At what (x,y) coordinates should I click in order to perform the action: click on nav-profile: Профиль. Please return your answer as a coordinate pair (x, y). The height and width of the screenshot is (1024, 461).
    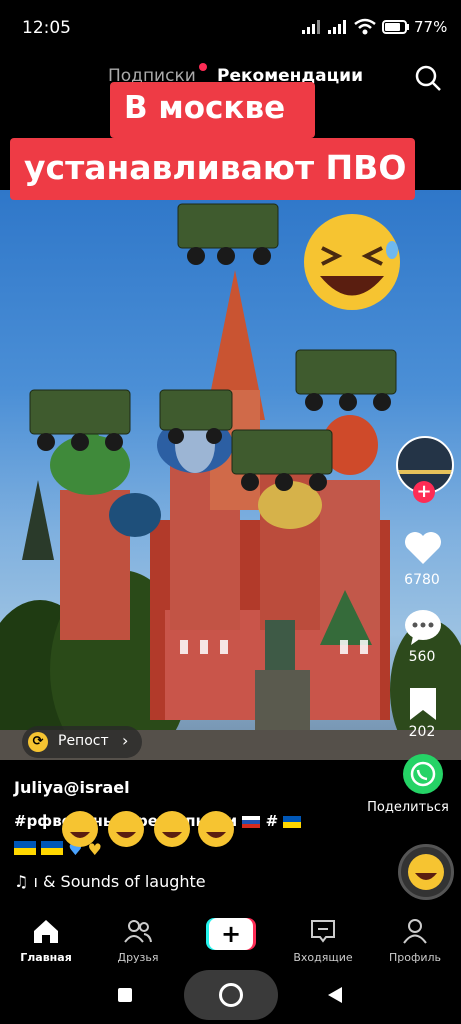
    Looking at the image, I should click on (415, 941).